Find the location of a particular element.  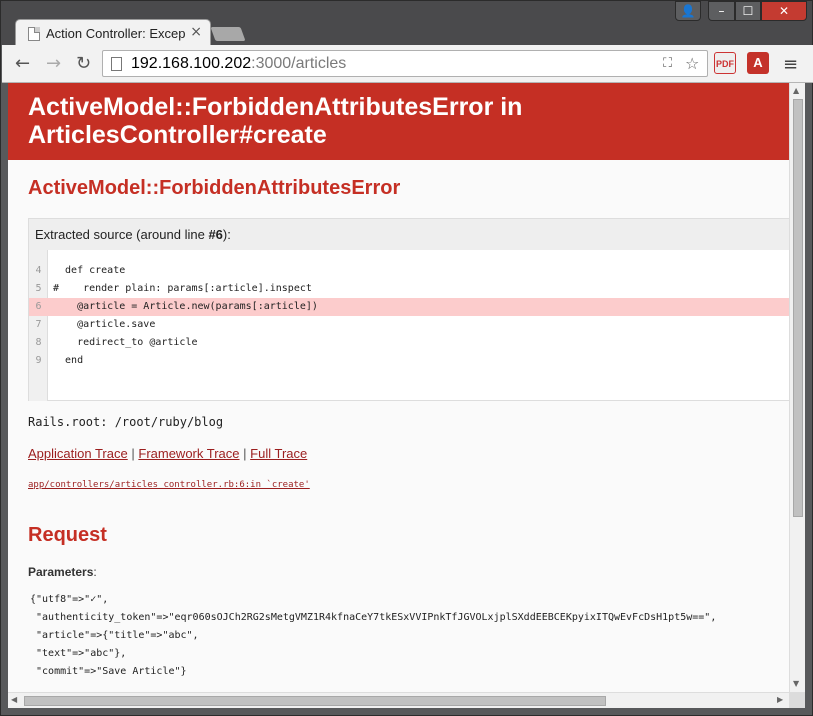

param-line: "text"=>"abc"}, is located at coordinates (78, 653).